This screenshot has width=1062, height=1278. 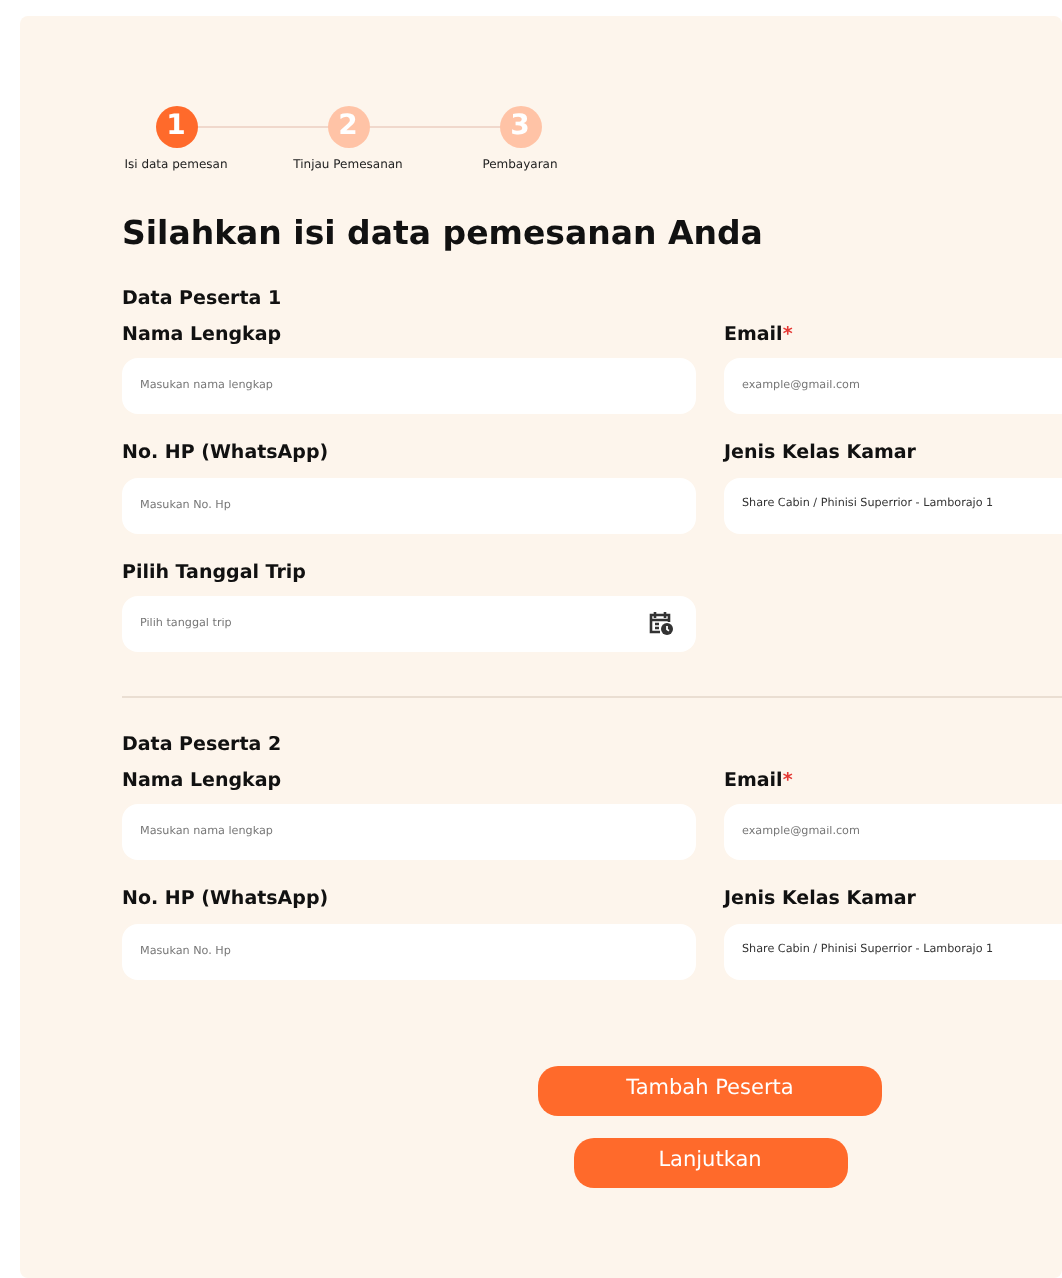 What do you see at coordinates (443, 234) in the screenshot?
I see `page-title: Silahkan isi data pemesanan Anda` at bounding box center [443, 234].